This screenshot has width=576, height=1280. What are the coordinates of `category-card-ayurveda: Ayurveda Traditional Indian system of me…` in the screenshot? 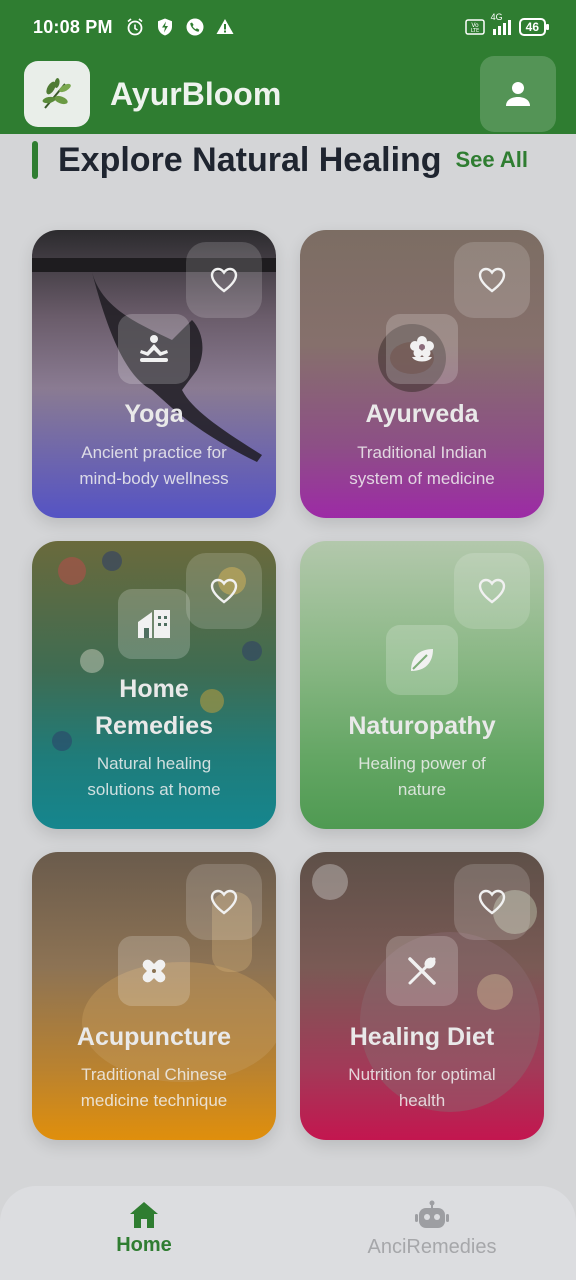 It's located at (422, 374).